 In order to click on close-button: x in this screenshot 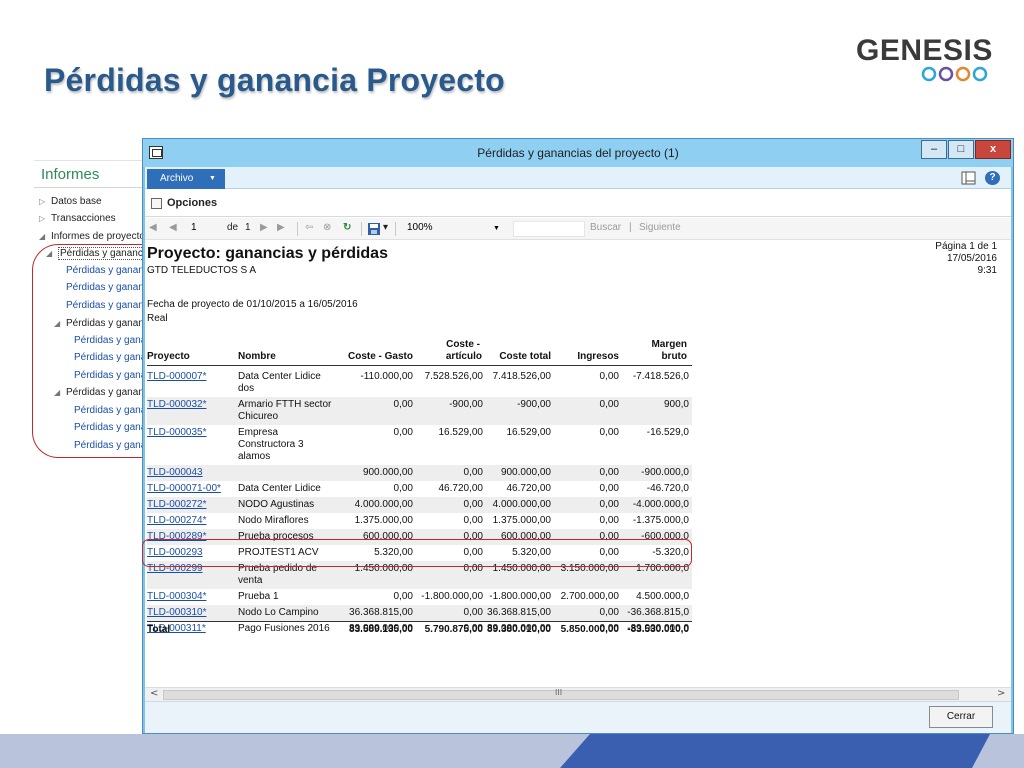, I will do `click(993, 149)`.